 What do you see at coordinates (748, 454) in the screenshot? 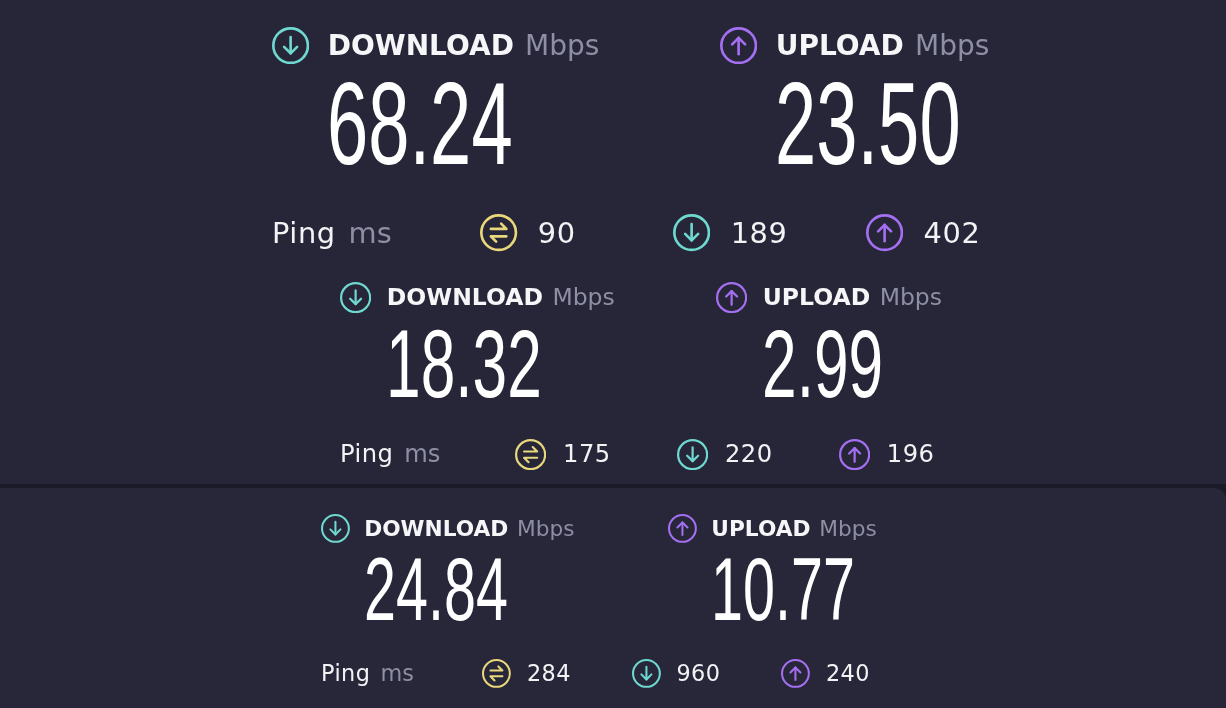
I see `latency-value: 220` at bounding box center [748, 454].